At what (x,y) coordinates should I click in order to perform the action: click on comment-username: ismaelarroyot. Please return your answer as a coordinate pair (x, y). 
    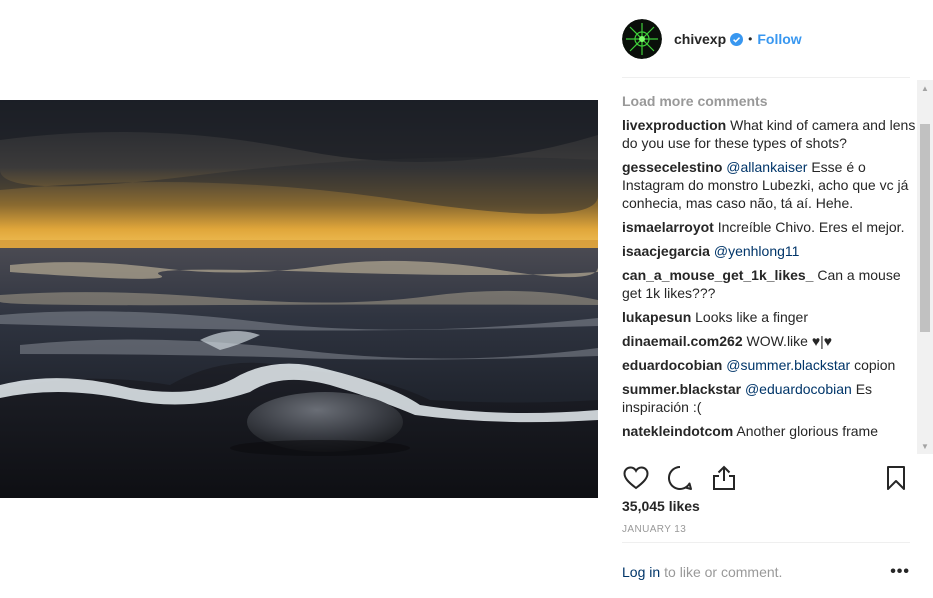
    Looking at the image, I should click on (668, 227).